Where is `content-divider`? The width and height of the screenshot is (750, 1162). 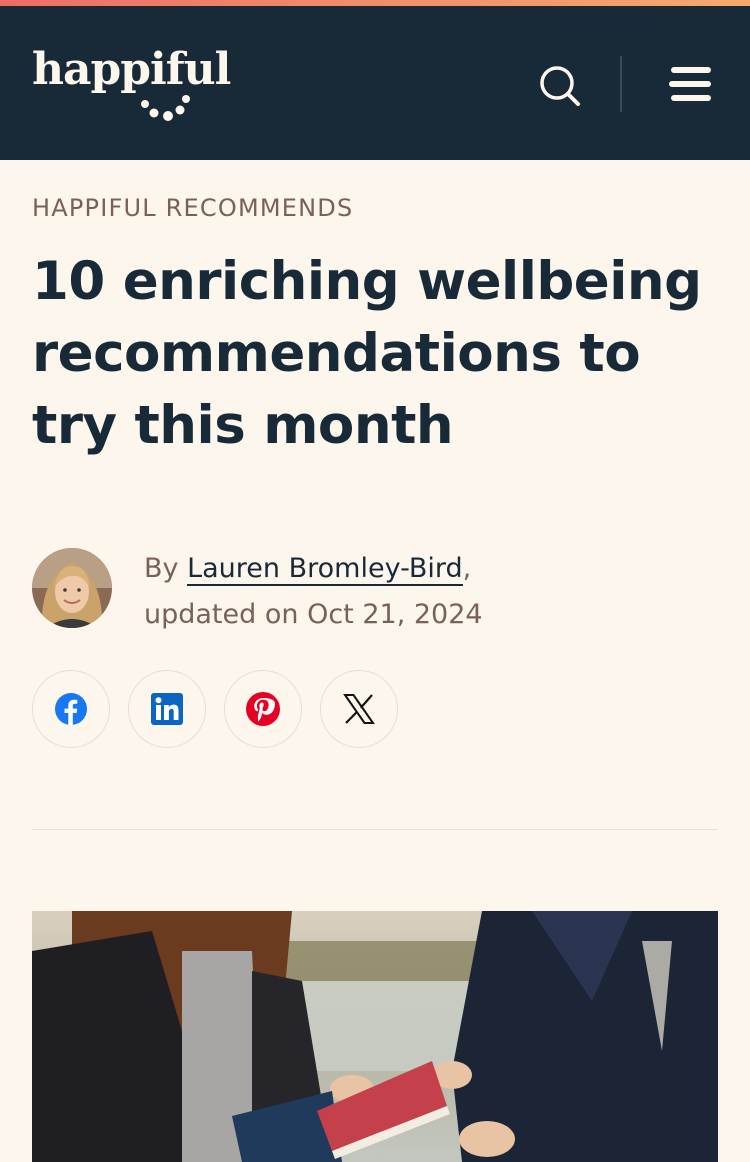
content-divider is located at coordinates (375, 829).